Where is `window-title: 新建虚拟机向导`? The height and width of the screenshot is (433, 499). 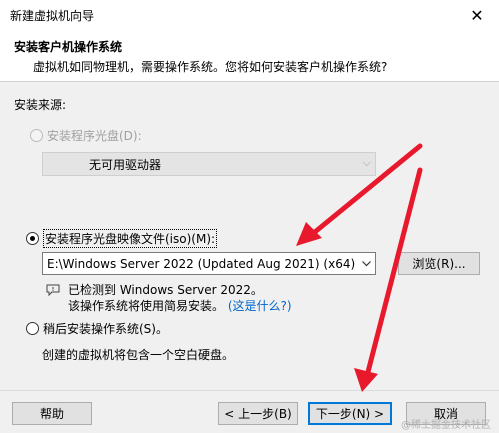 window-title: 新建虚拟机向导 is located at coordinates (52, 15).